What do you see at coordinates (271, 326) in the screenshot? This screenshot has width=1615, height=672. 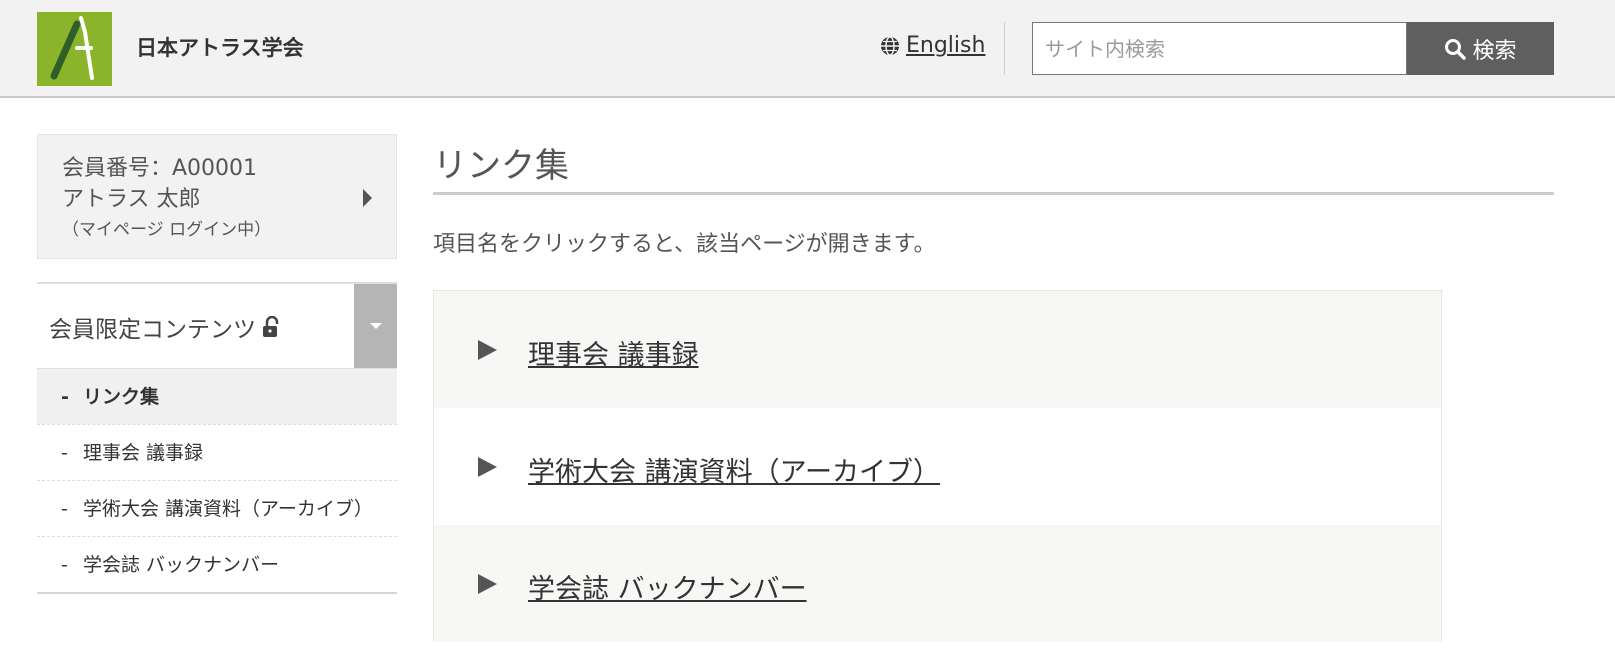 I see `unlocked-padlock-icon` at bounding box center [271, 326].